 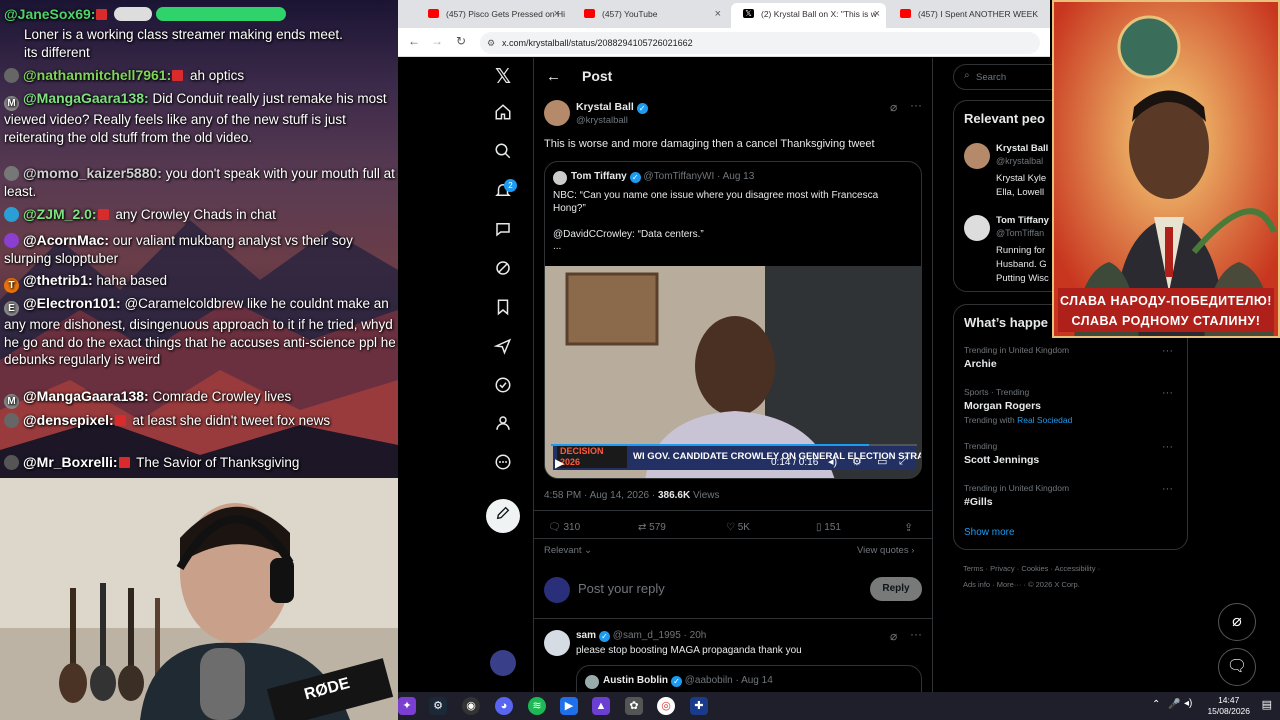 I want to click on bookmark-button: ▯ 151, so click(x=828, y=527).